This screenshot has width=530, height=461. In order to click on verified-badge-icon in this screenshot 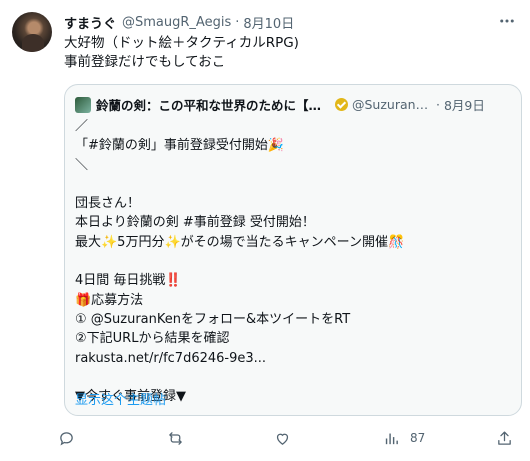, I will do `click(341, 104)`.